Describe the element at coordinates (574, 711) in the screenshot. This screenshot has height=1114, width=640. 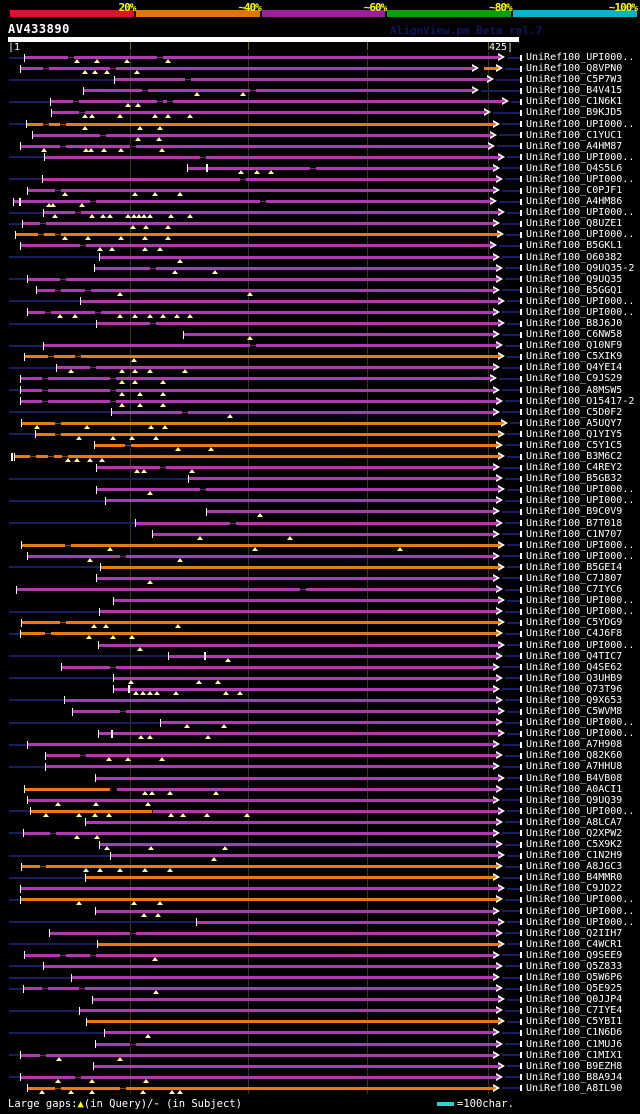
I see `hit-label: UniRef100_C5WVM8` at that location.